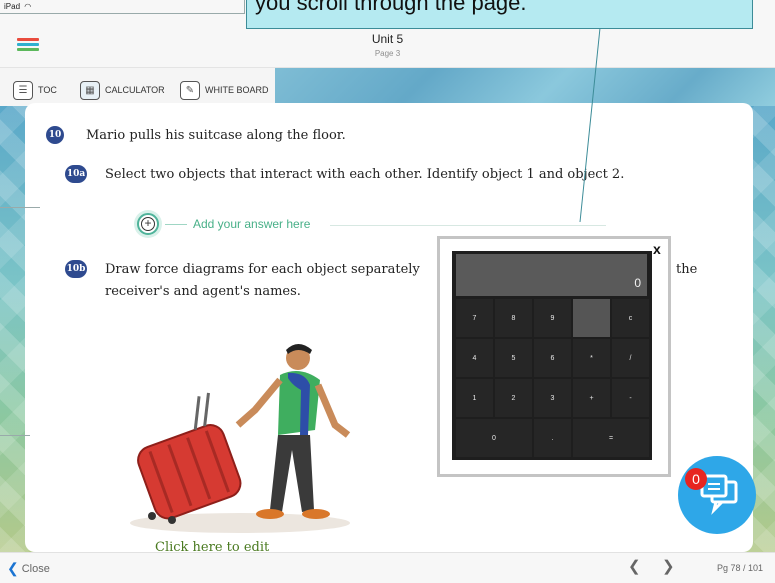  I want to click on edit-text-cutoff: Click here to edit, so click(212, 546).